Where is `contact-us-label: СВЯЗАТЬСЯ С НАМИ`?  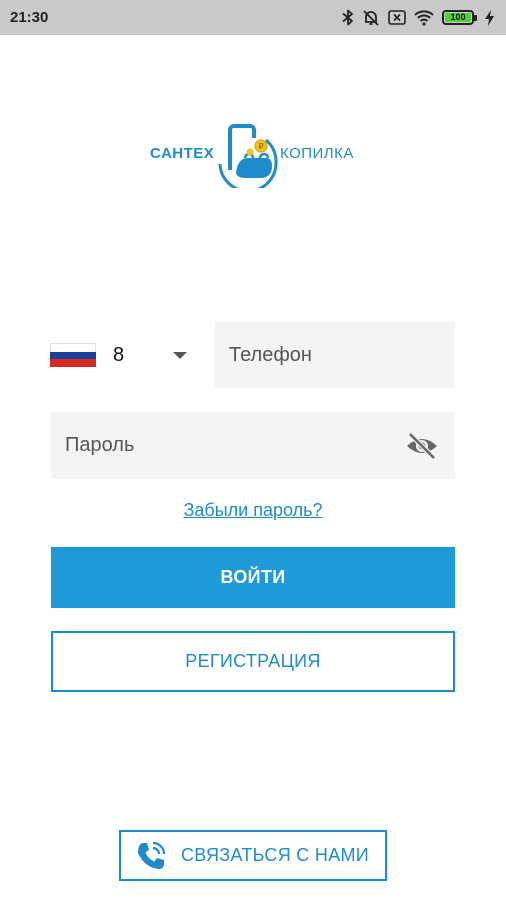 contact-us-label: СВЯЗАТЬСЯ С НАМИ is located at coordinates (275, 855).